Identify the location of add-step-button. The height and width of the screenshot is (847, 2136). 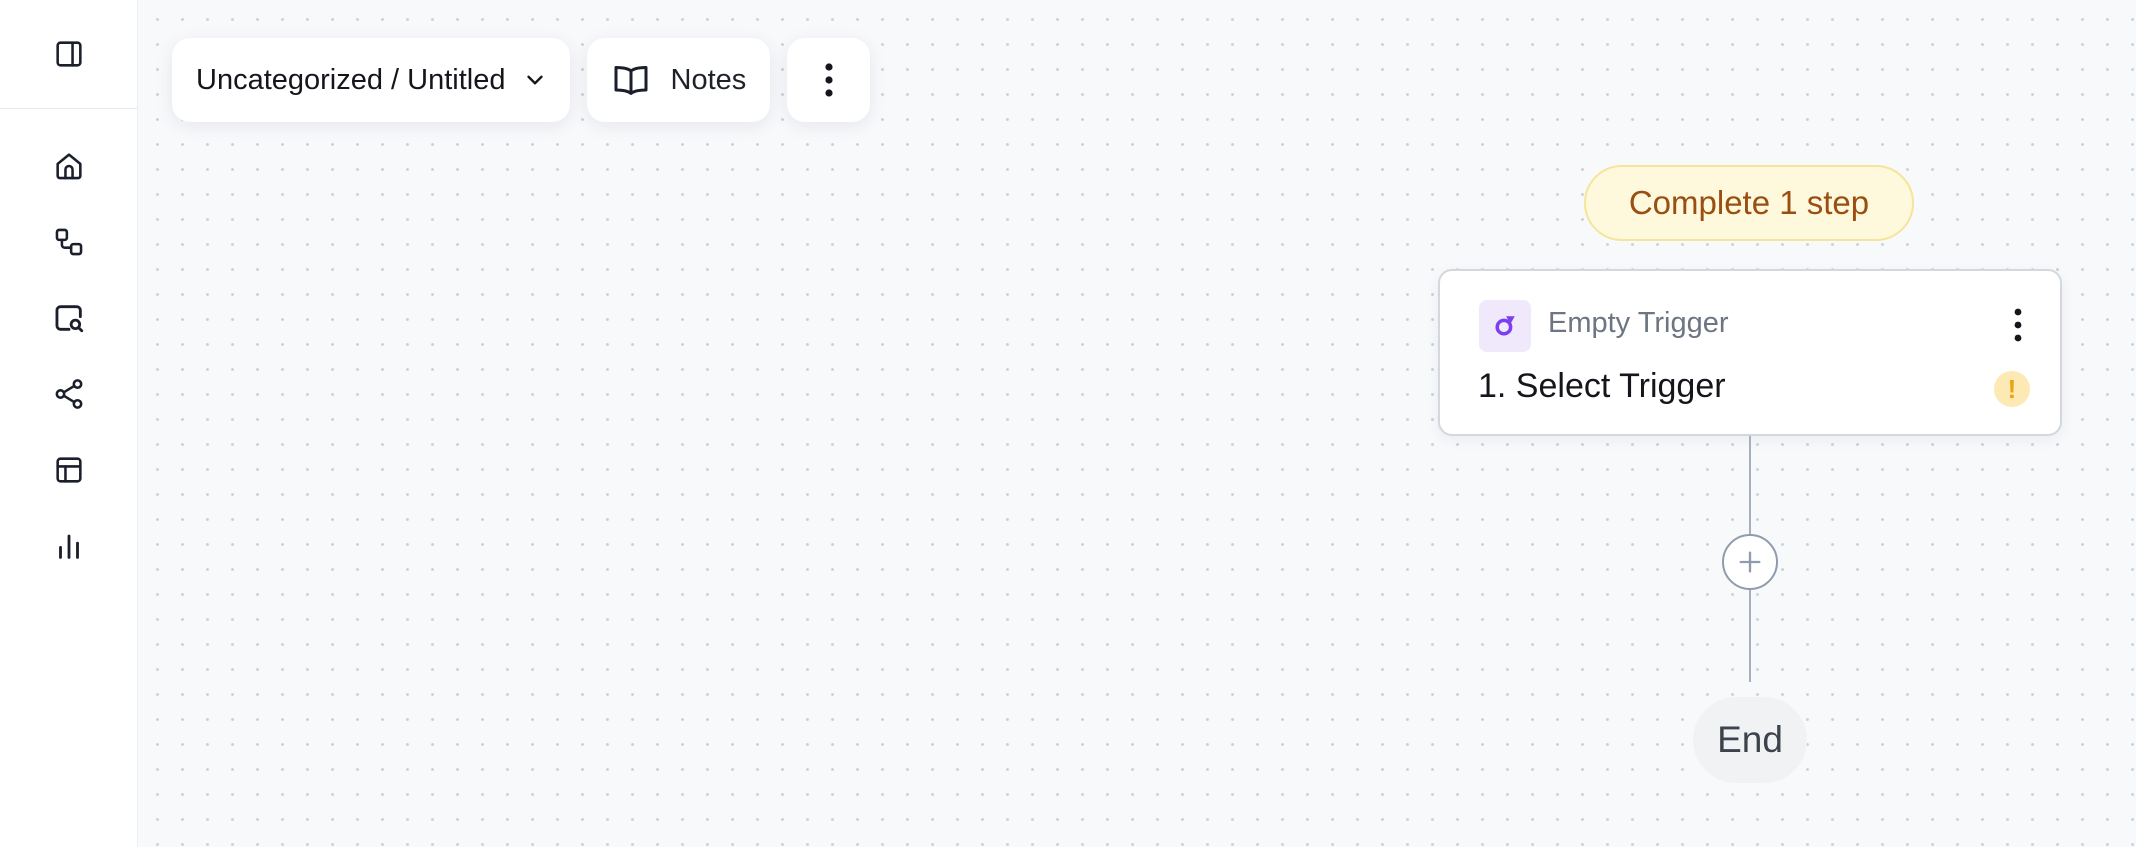
(1750, 562).